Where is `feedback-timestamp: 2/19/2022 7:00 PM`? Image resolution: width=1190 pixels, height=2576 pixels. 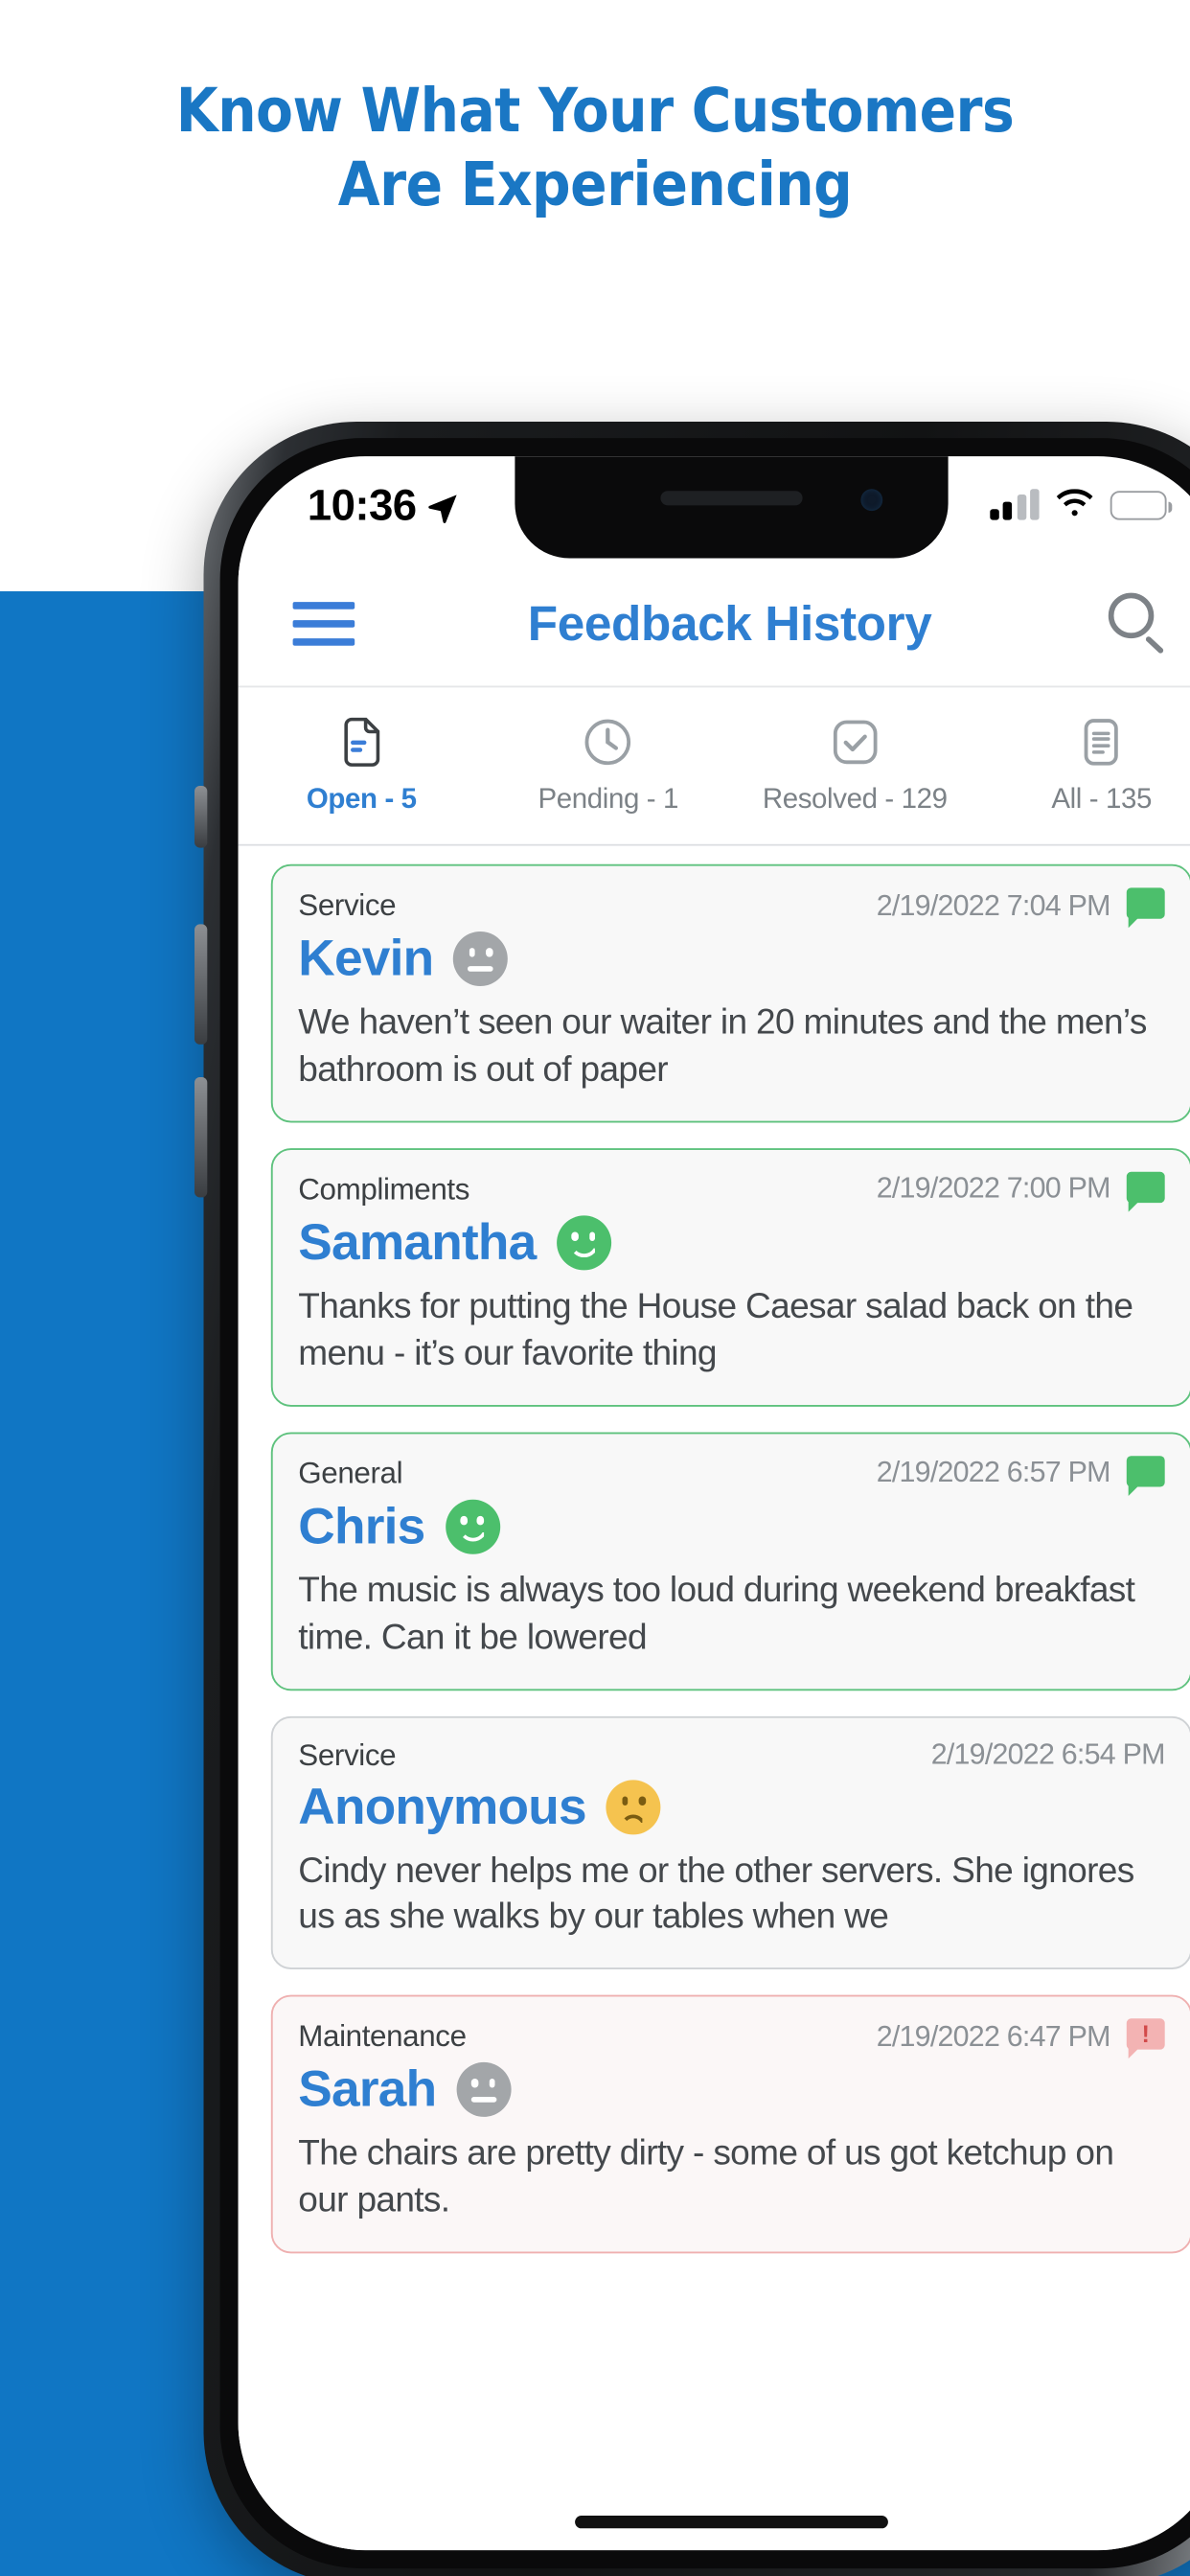
feedback-timestamp: 2/19/2022 7:00 PM is located at coordinates (994, 1190).